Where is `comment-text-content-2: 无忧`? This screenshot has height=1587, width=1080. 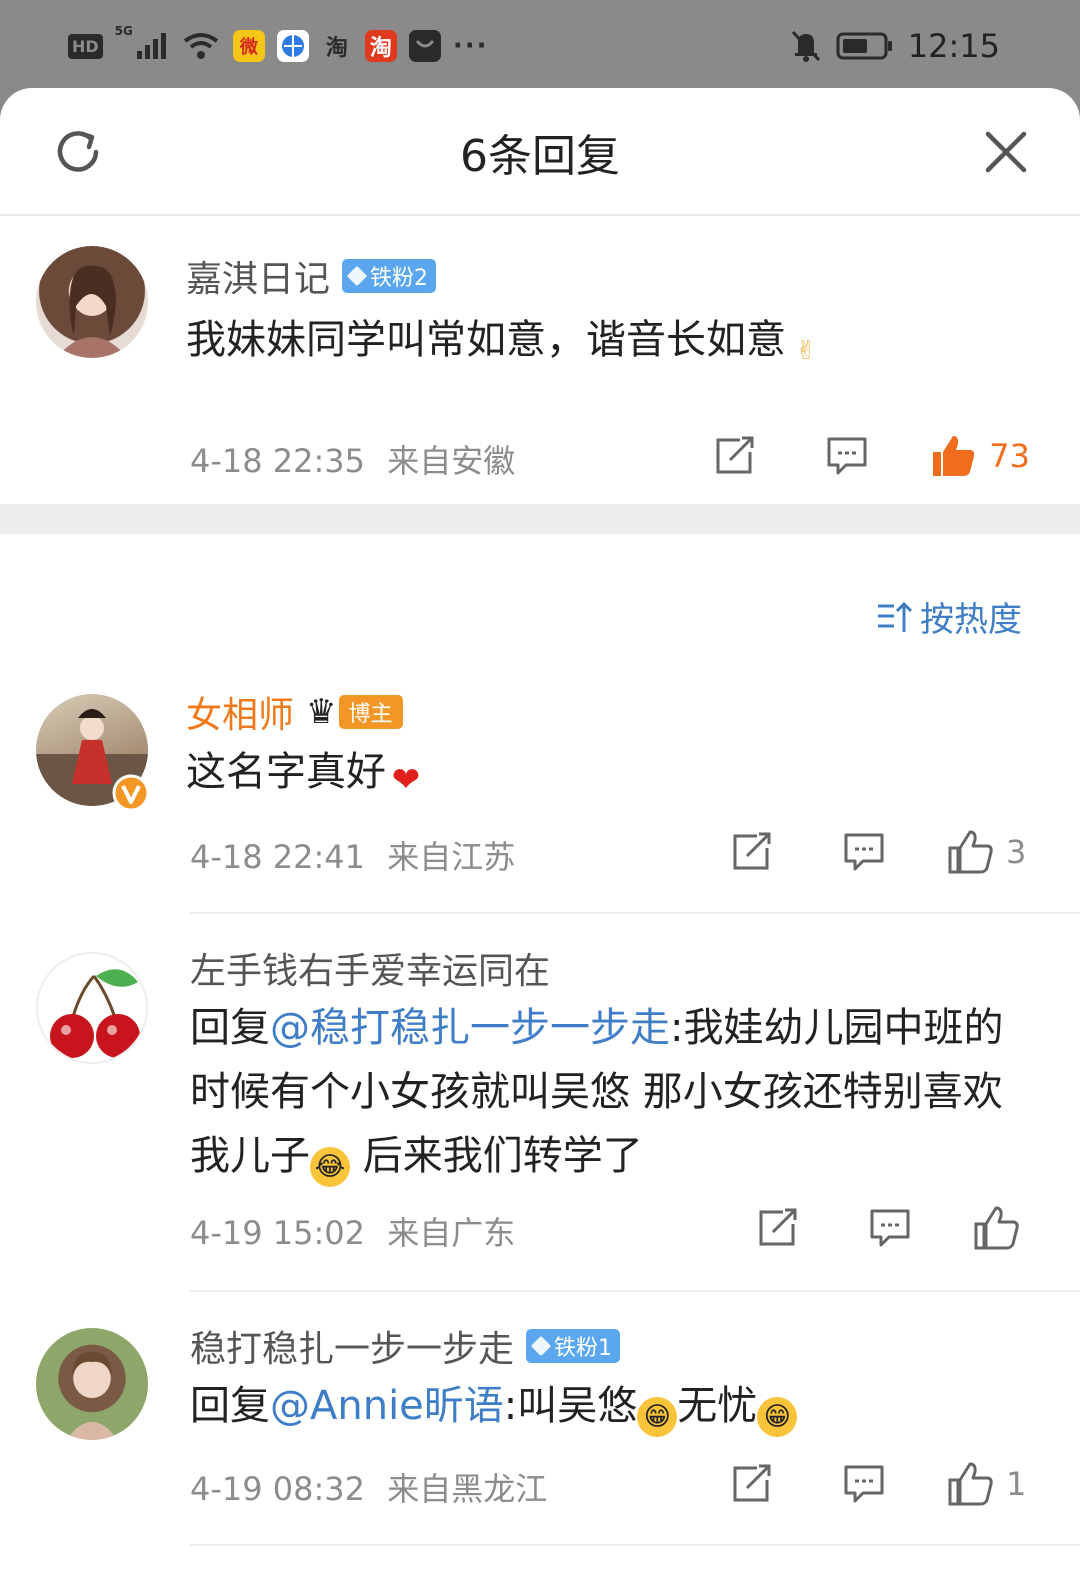 comment-text-content-2: 无忧 is located at coordinates (717, 1406).